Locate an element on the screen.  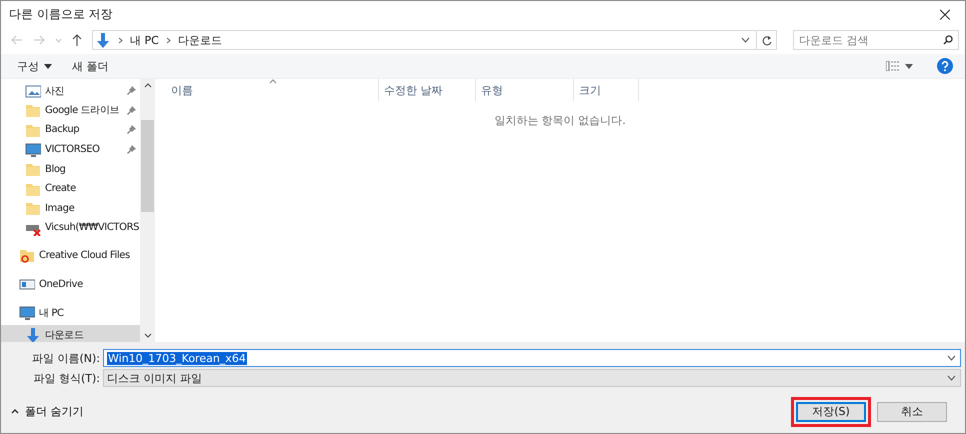
column-header: 이름 is located at coordinates (268, 90).